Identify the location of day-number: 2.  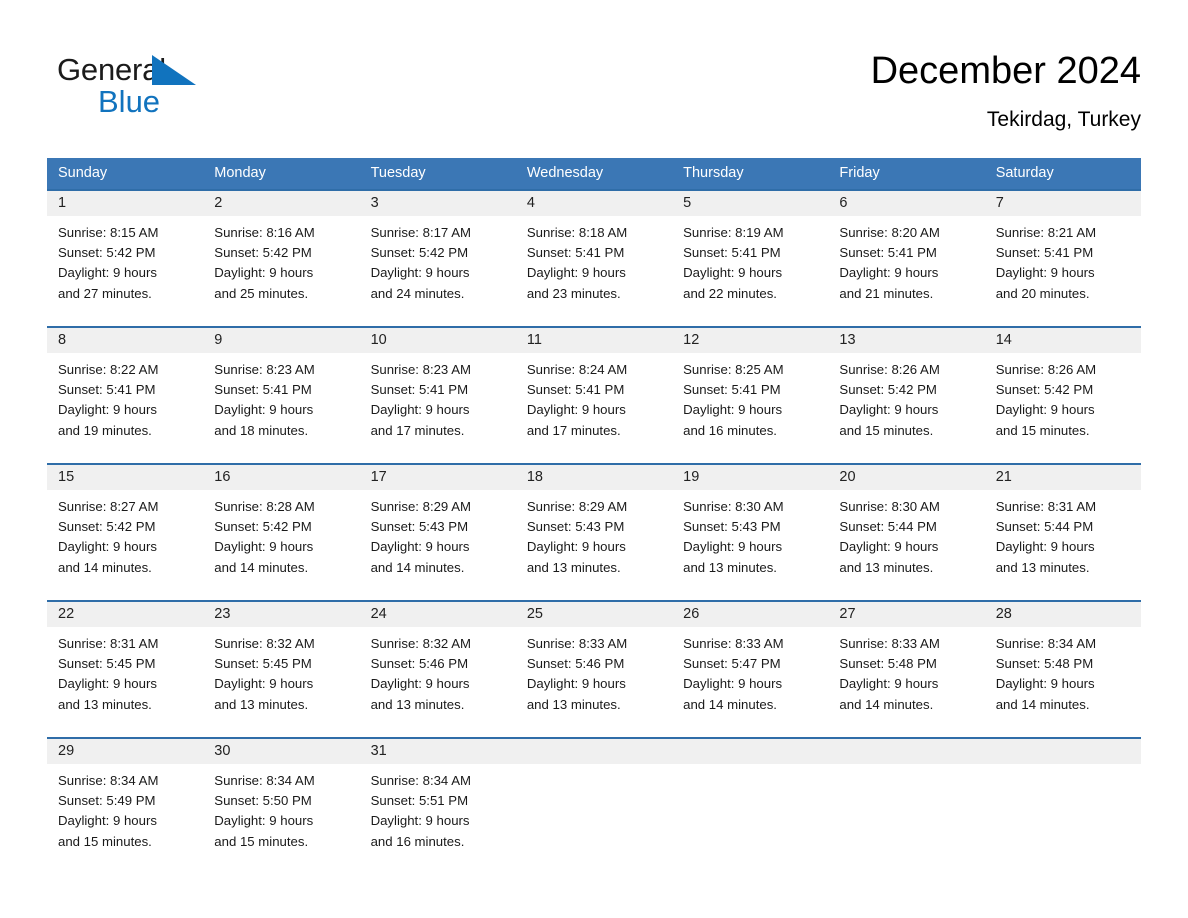
(281, 203).